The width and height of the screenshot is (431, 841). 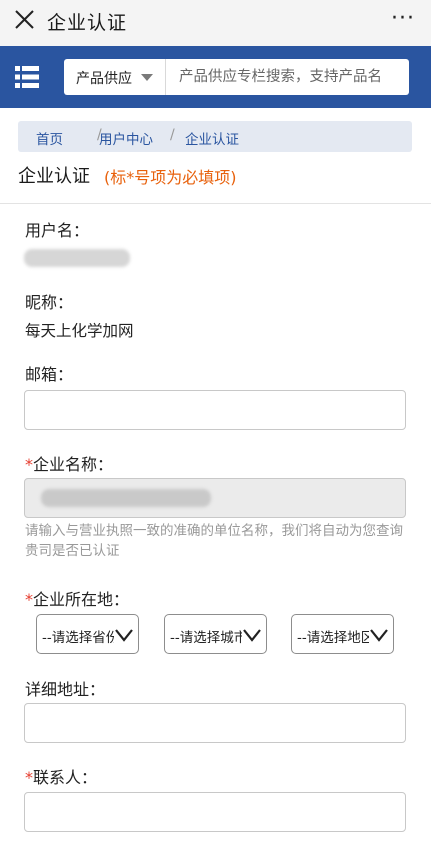 I want to click on province-select-value: --请选择省份, so click(x=81, y=638).